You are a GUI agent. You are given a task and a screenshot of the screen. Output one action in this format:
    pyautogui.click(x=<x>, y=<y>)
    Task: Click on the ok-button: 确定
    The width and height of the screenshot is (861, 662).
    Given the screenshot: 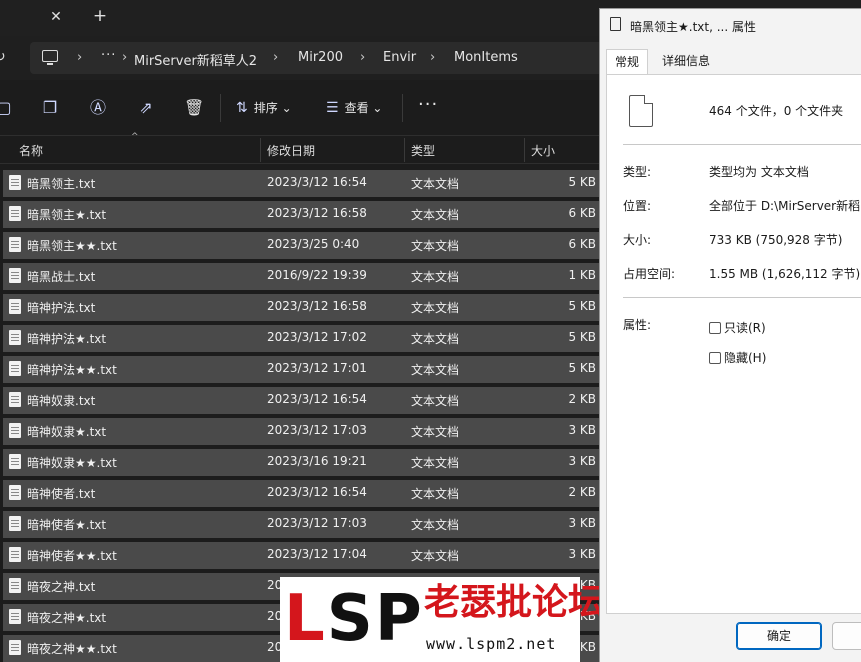 What is the action you would take?
    pyautogui.click(x=779, y=636)
    